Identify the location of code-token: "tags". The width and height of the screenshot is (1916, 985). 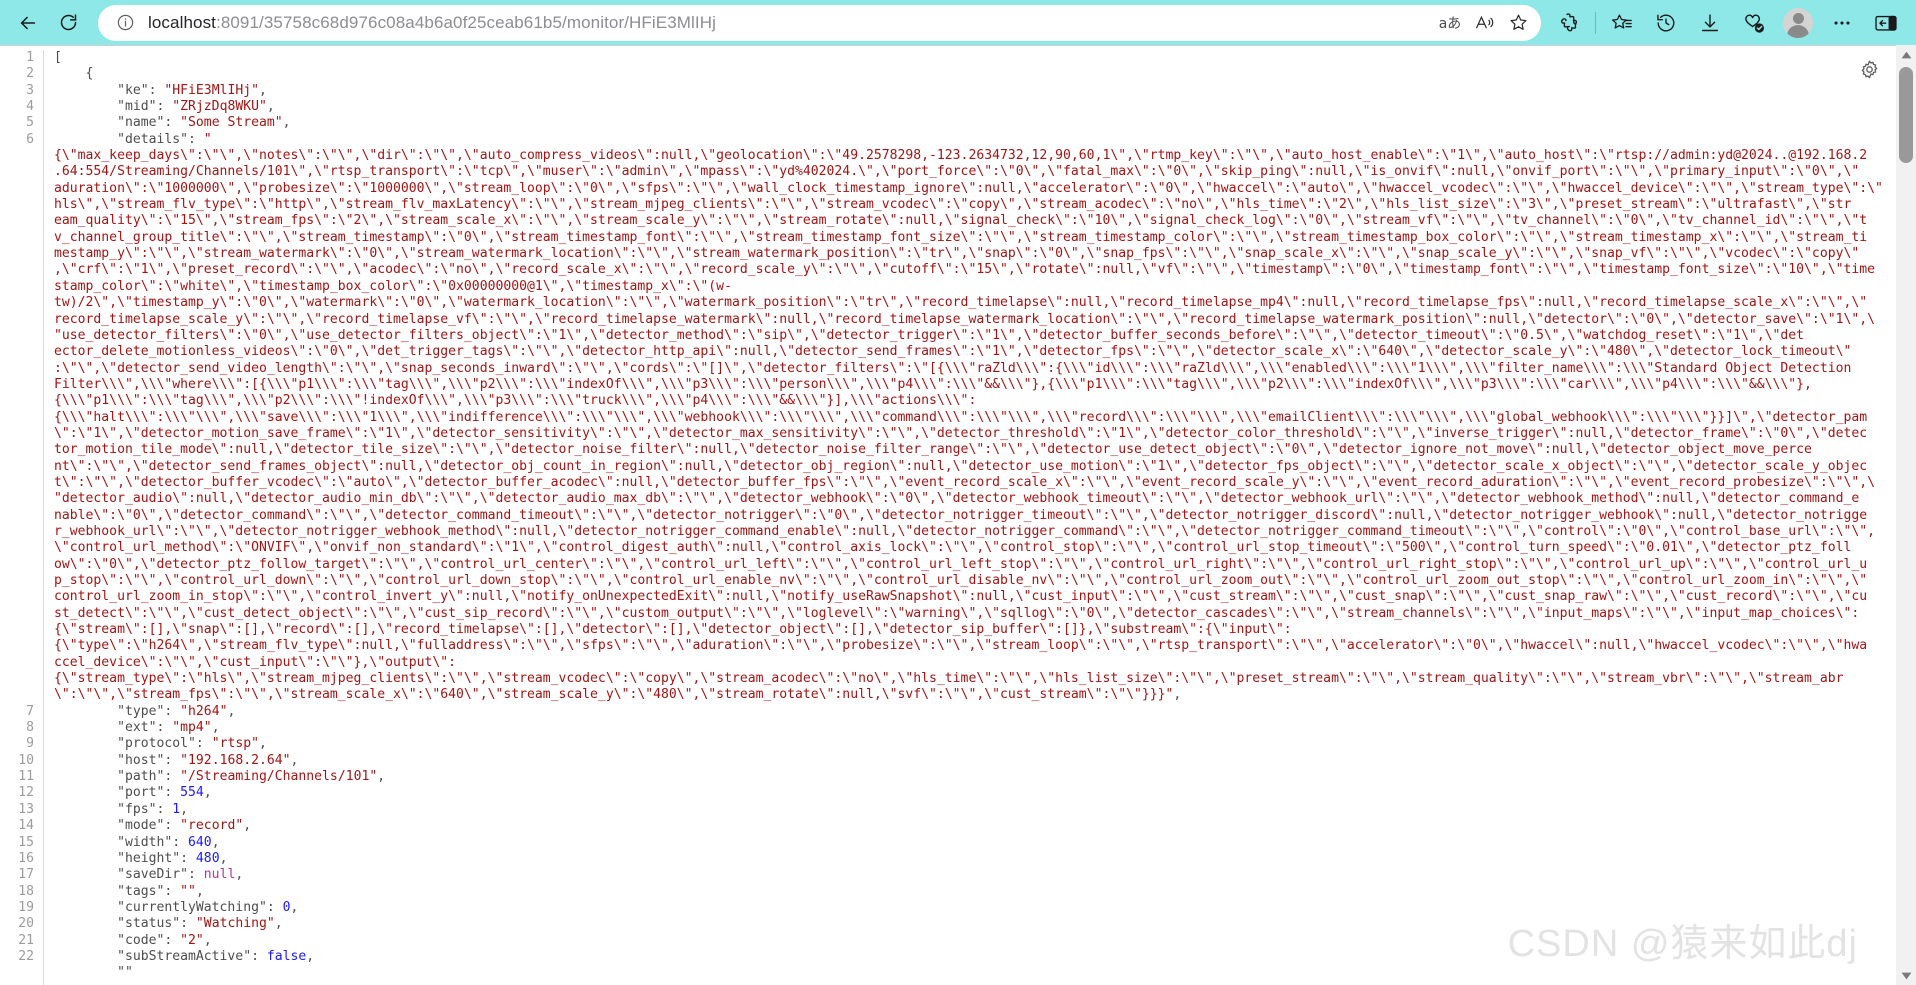
(109, 891).